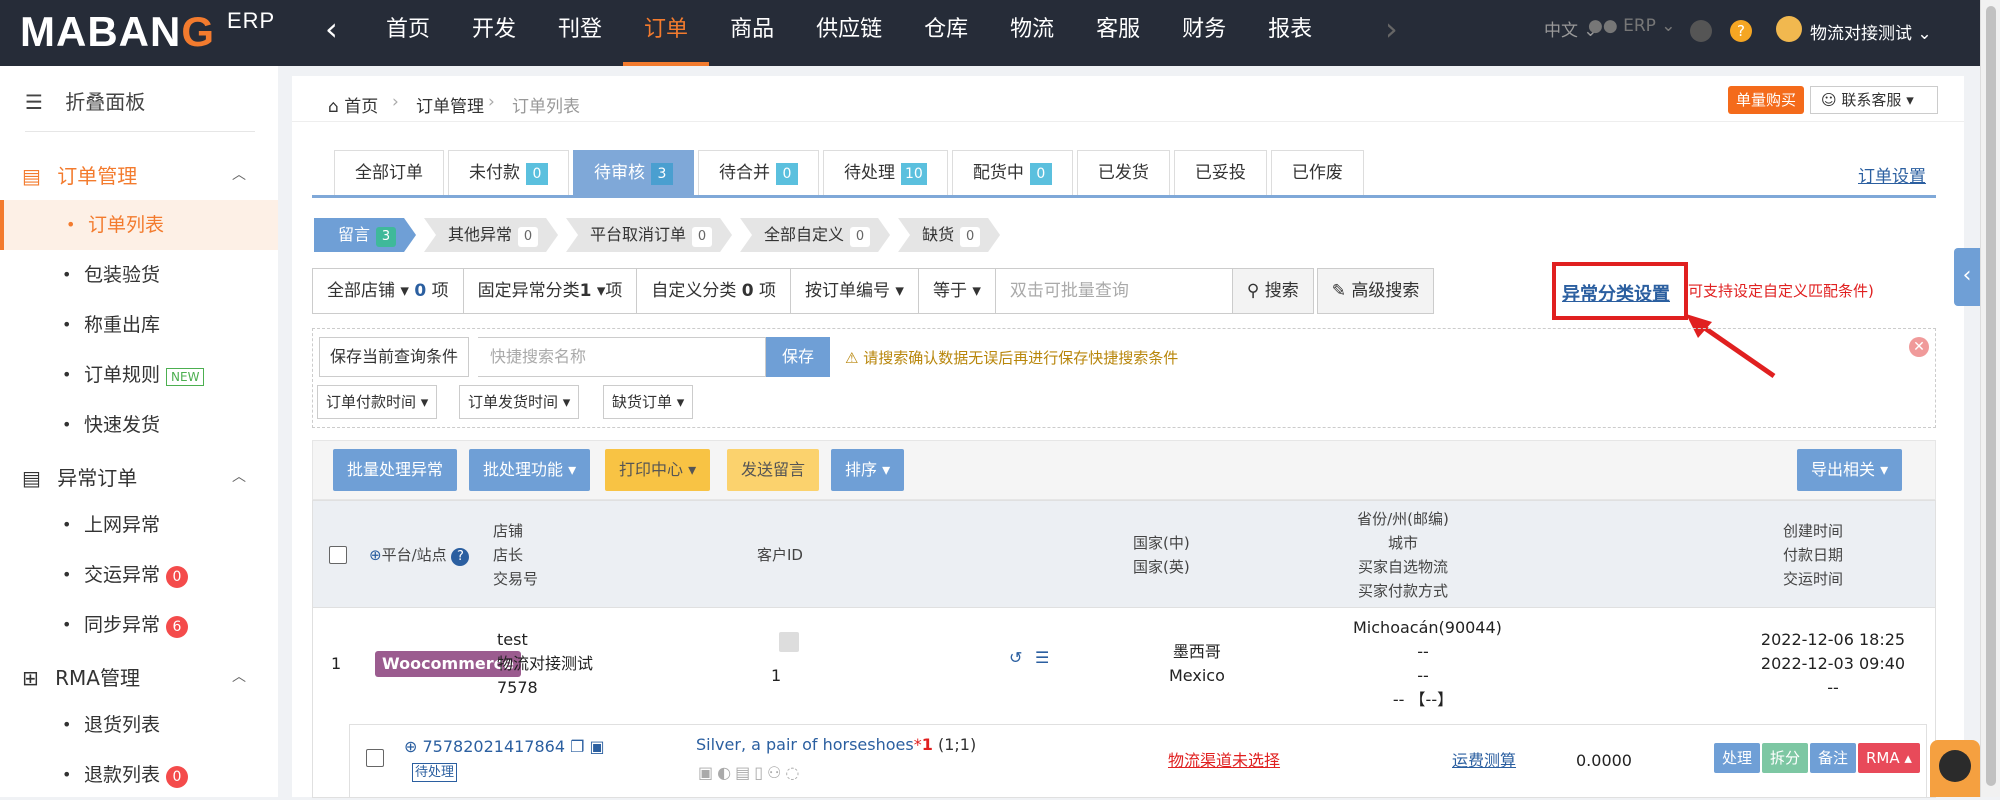 The image size is (2000, 800). I want to click on send-message-button: 发送留言, so click(773, 470).